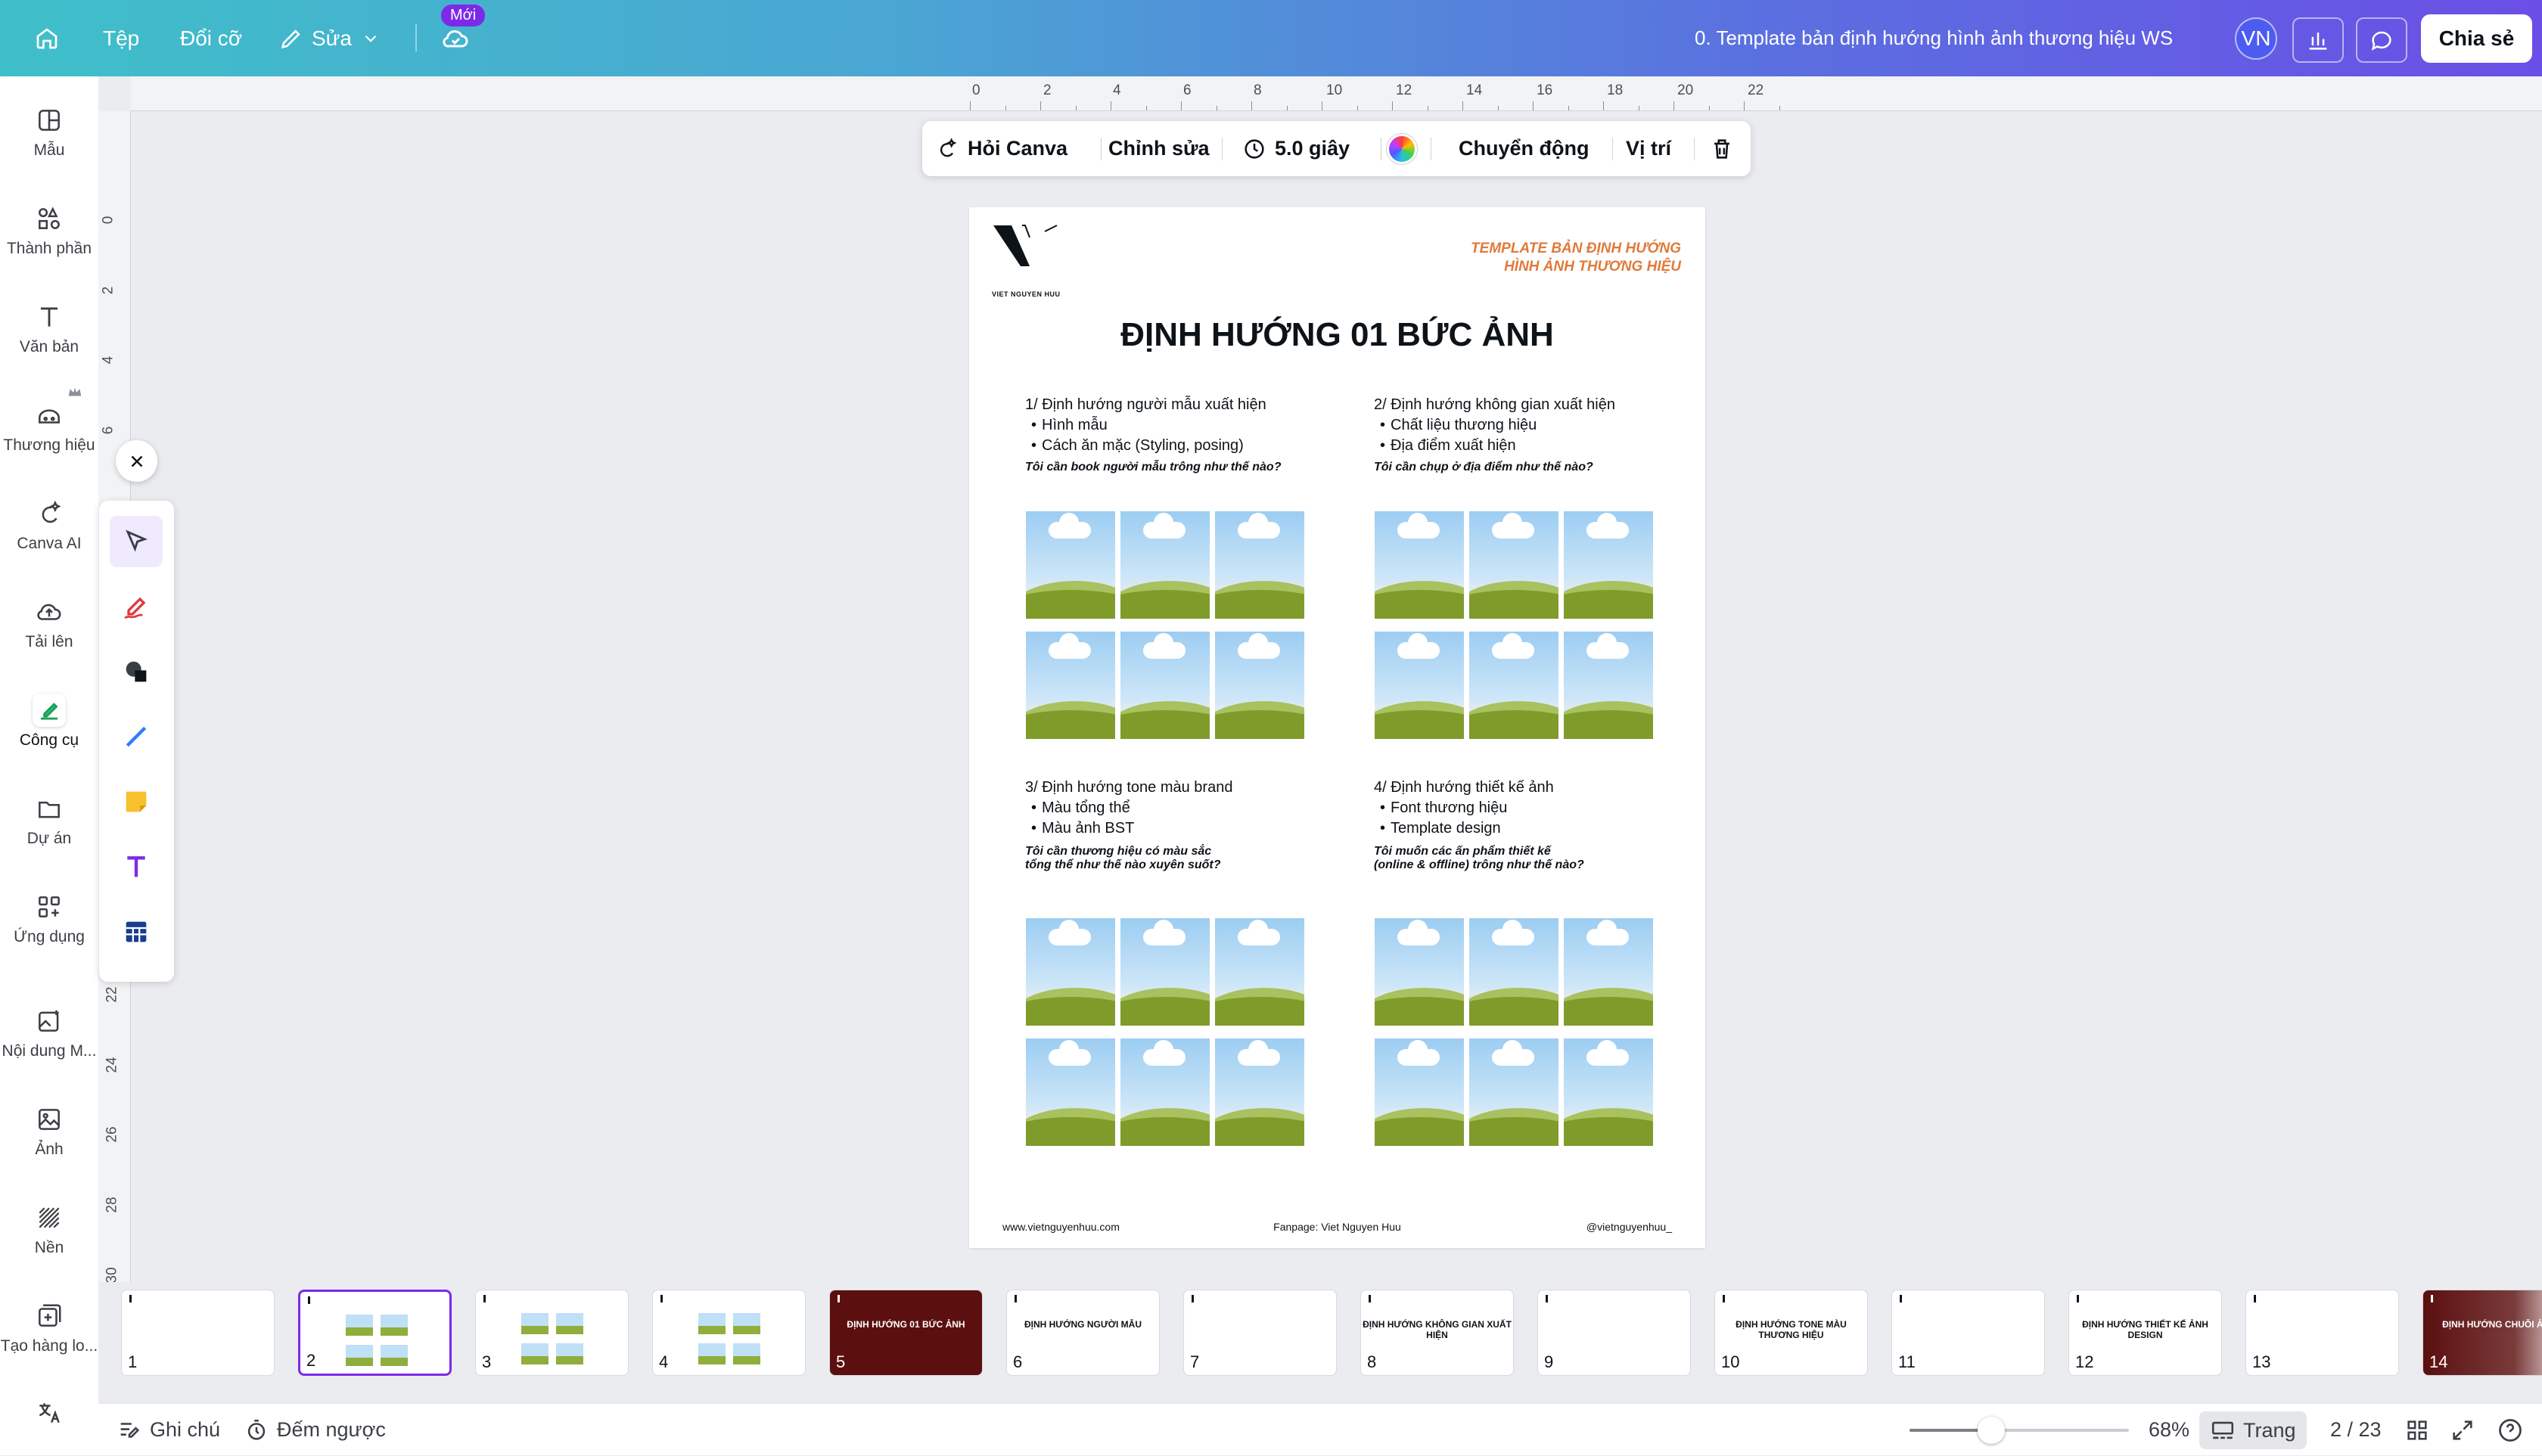 The width and height of the screenshot is (2542, 1456). What do you see at coordinates (2322, 1333) in the screenshot?
I see `page-thumbnail: 13` at bounding box center [2322, 1333].